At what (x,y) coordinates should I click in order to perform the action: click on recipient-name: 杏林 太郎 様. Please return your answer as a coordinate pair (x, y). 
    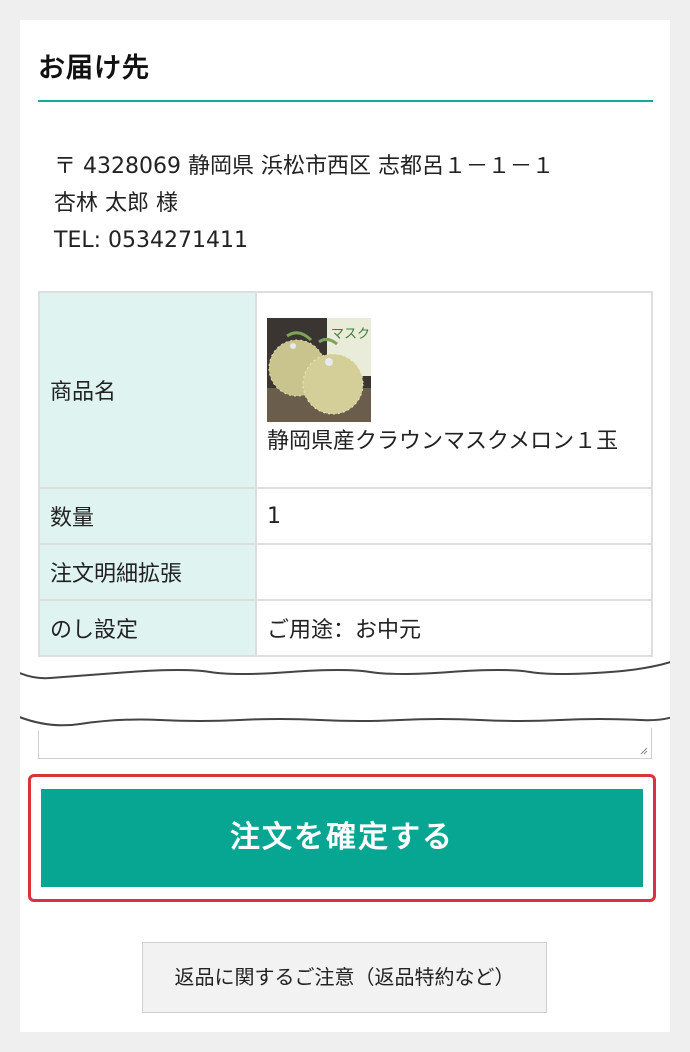
    Looking at the image, I should click on (116, 203).